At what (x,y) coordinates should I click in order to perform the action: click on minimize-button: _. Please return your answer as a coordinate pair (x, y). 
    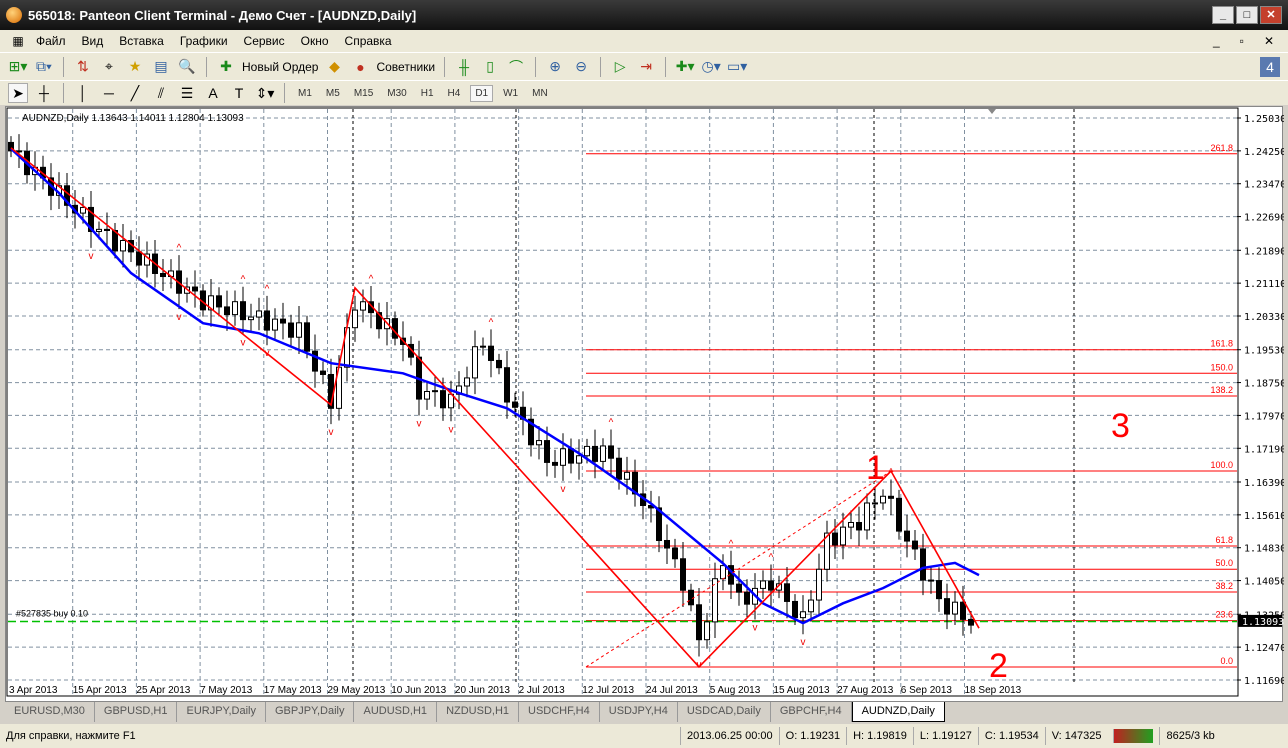
    Looking at the image, I should click on (1223, 15).